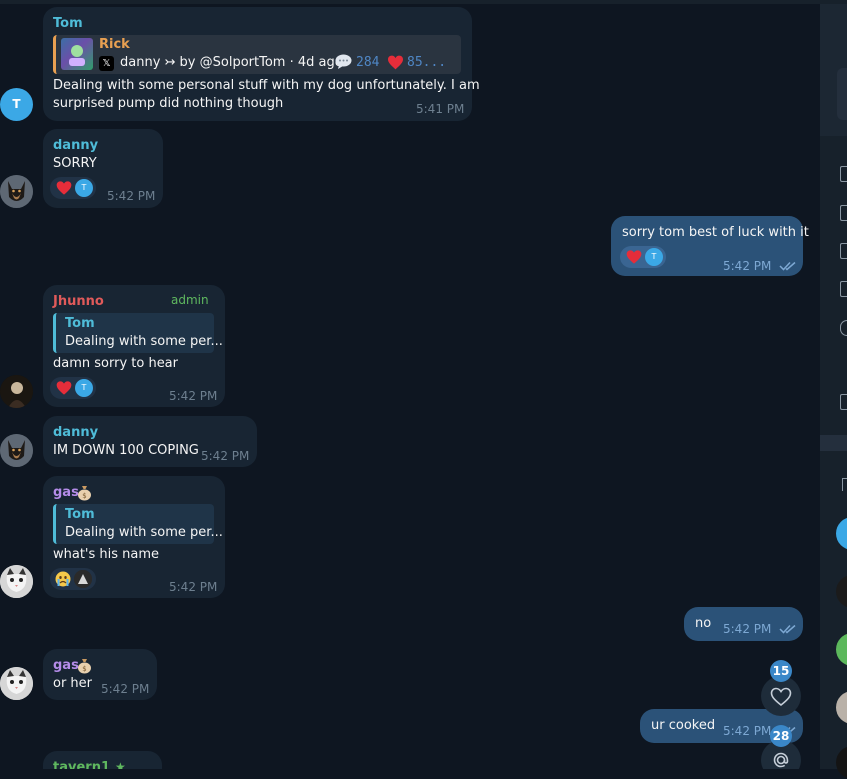 This screenshot has width=847, height=779. What do you see at coordinates (106, 63) in the screenshot?
I see `x-logo-icon: 𝕏` at bounding box center [106, 63].